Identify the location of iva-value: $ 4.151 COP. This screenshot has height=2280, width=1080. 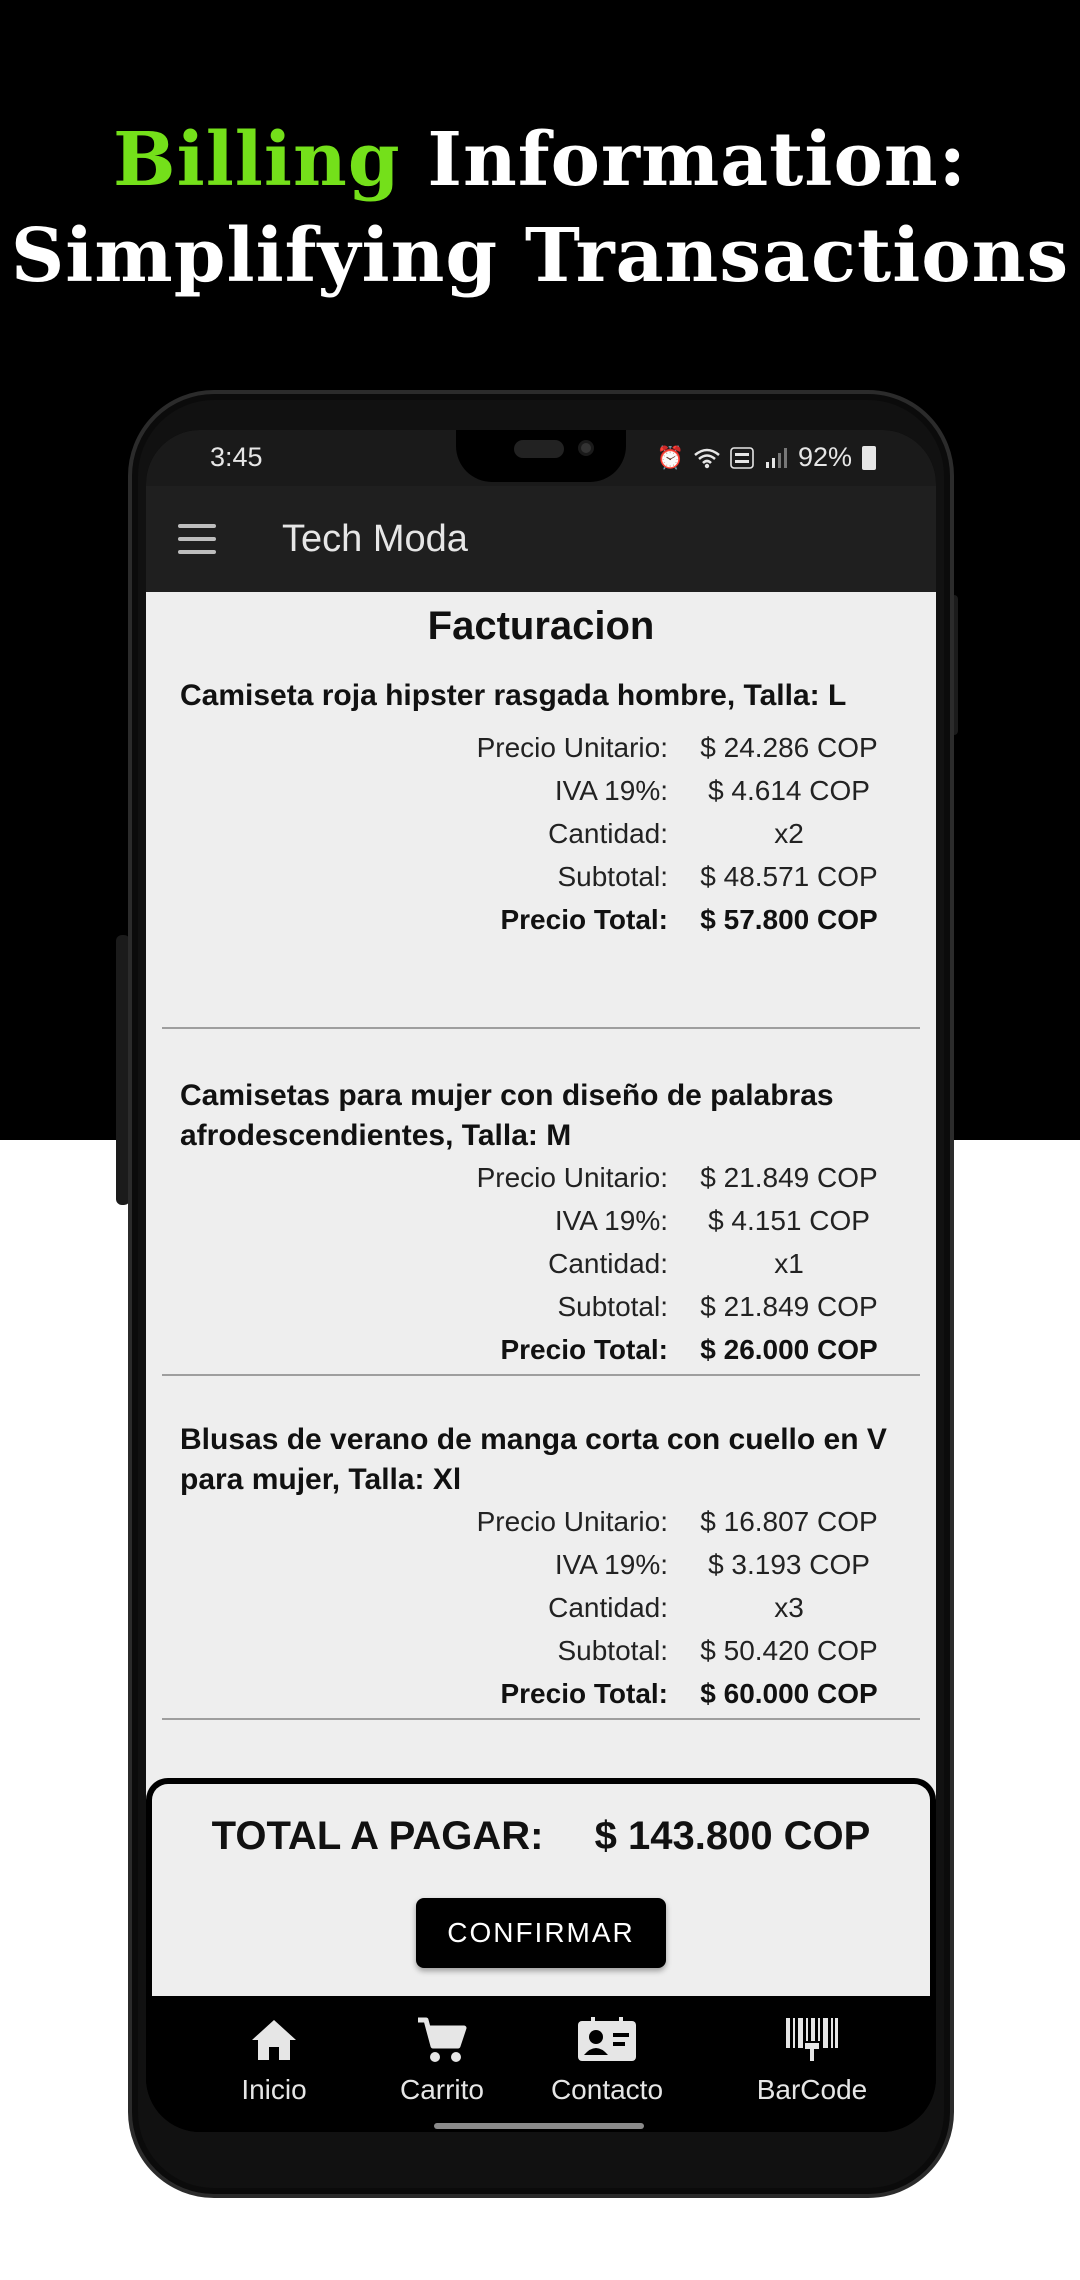
(789, 1220).